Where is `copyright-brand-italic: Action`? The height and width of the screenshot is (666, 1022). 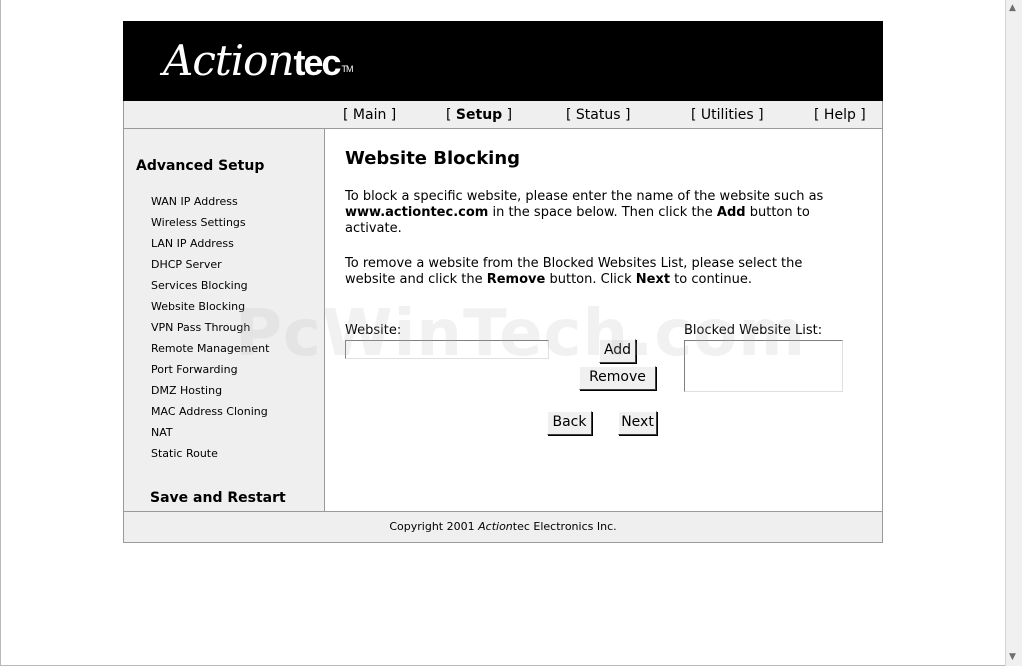 copyright-brand-italic: Action is located at coordinates (495, 526).